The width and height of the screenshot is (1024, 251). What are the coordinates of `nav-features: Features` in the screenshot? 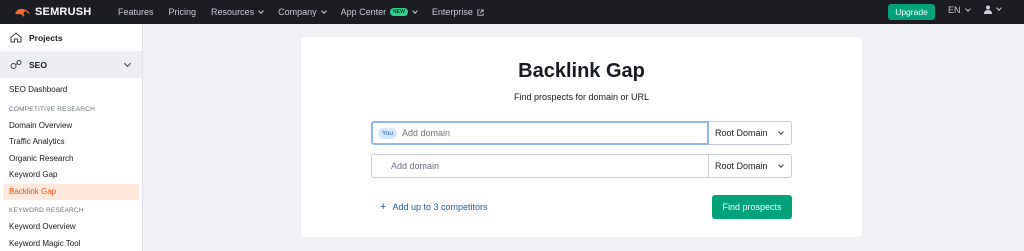 It's located at (136, 12).